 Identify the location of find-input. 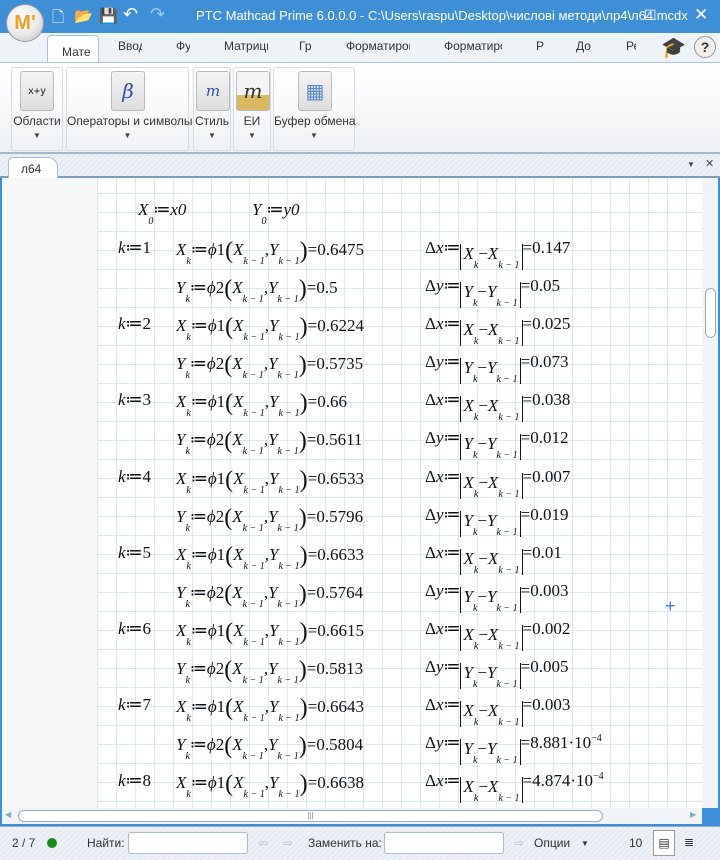
(188, 843).